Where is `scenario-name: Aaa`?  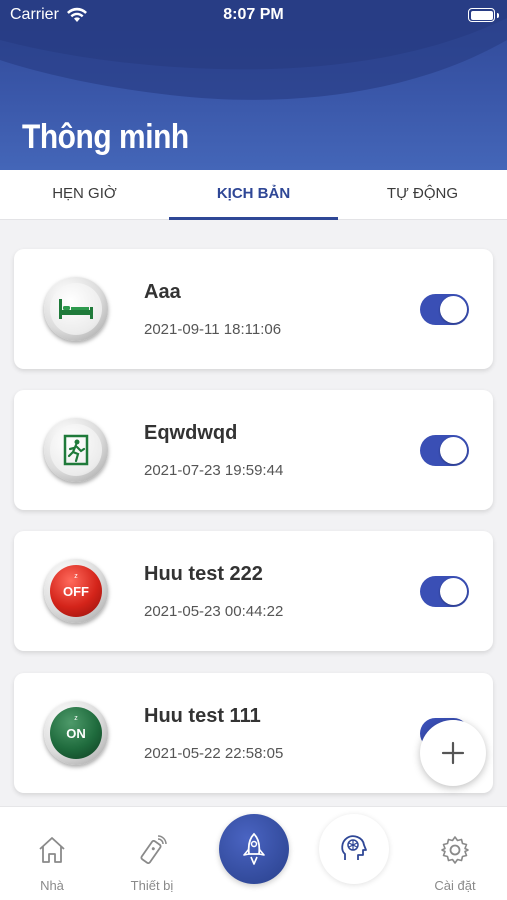 scenario-name: Aaa is located at coordinates (162, 292).